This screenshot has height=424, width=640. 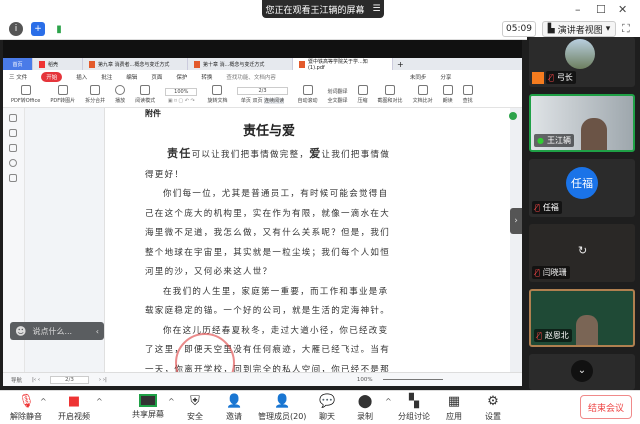 What do you see at coordinates (42, 64) in the screenshot?
I see `docer-icon` at bounding box center [42, 64].